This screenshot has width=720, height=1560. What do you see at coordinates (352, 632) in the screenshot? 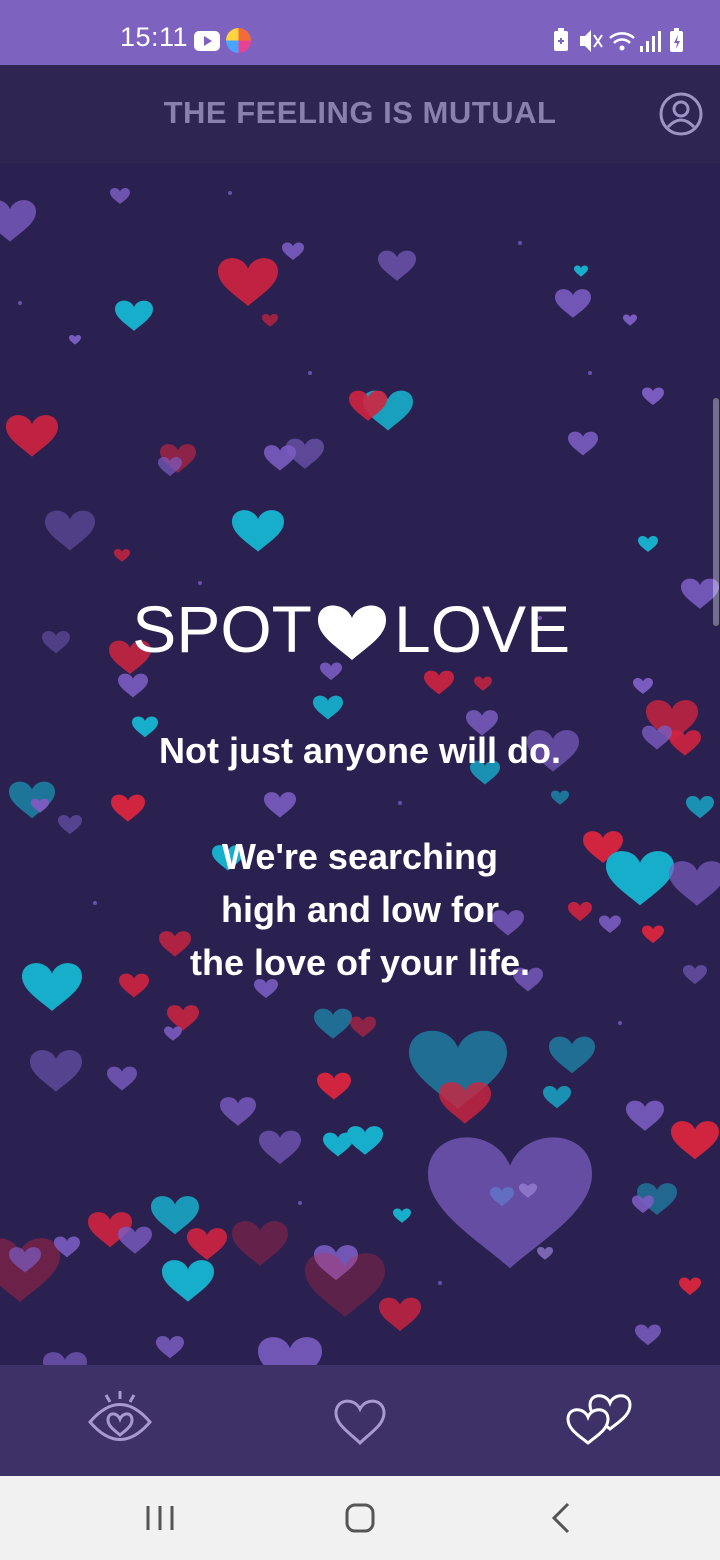
I see `logo-heart-icon` at bounding box center [352, 632].